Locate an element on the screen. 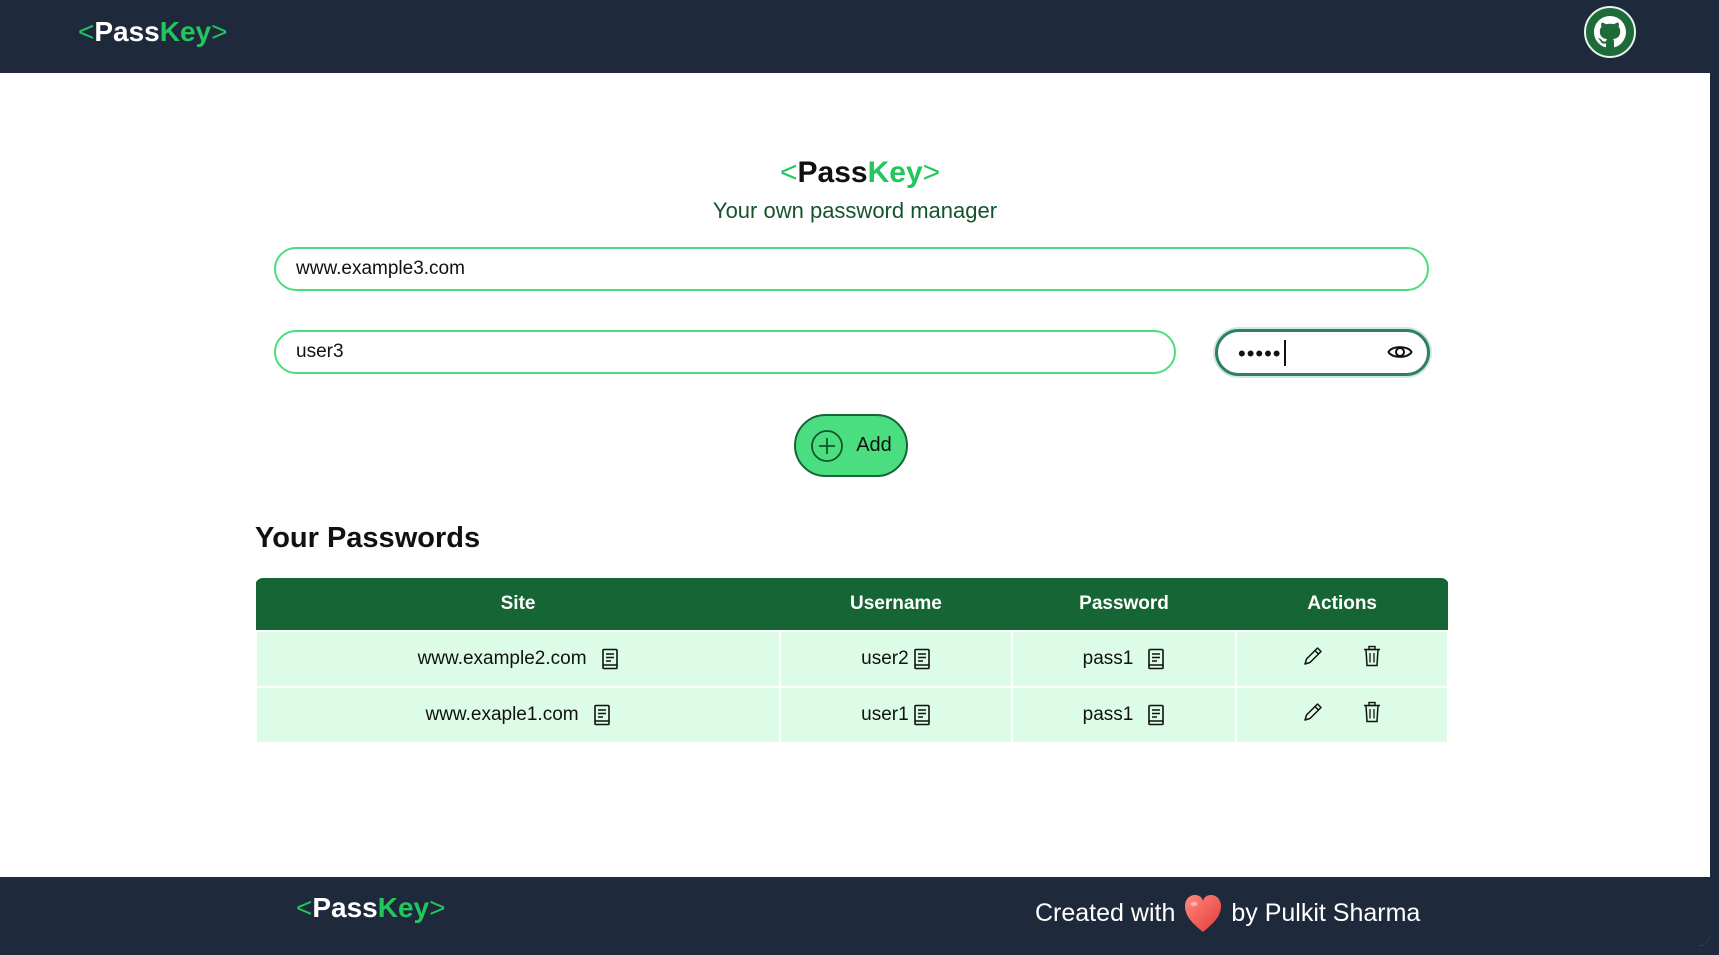 The width and height of the screenshot is (1719, 955). footer-logo: <PassKey> is located at coordinates (371, 908).